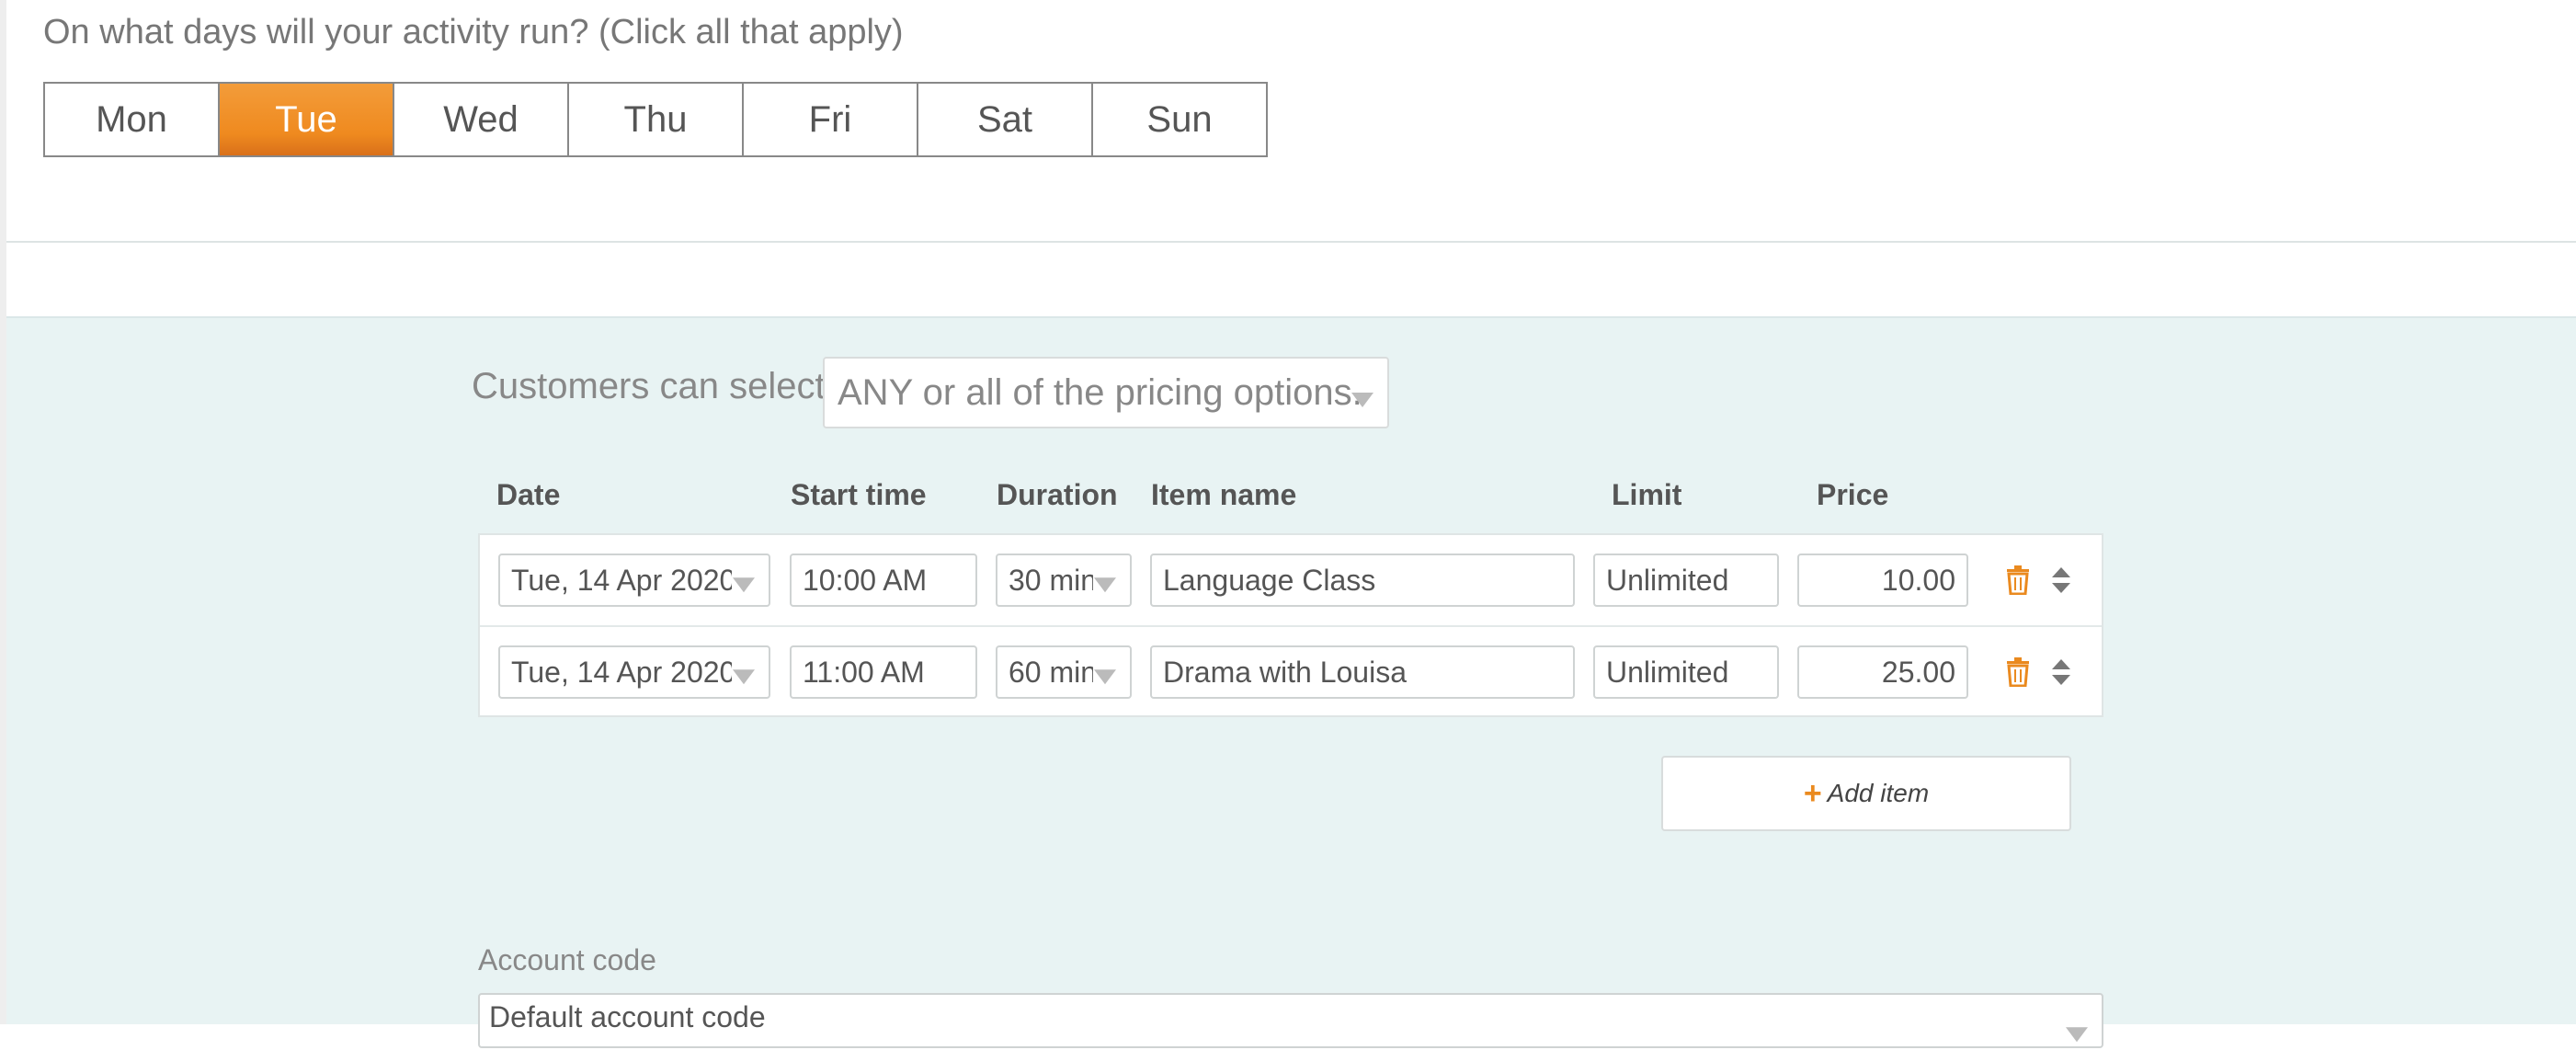 The height and width of the screenshot is (1050, 2576). What do you see at coordinates (649, 386) in the screenshot?
I see `select-mode-label: Customers can select` at bounding box center [649, 386].